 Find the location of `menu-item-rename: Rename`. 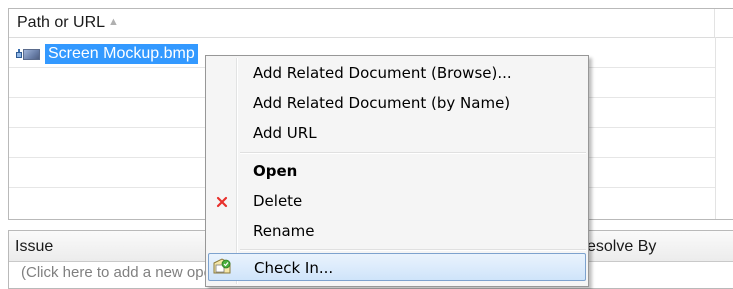

menu-item-rename: Rename is located at coordinates (397, 231).